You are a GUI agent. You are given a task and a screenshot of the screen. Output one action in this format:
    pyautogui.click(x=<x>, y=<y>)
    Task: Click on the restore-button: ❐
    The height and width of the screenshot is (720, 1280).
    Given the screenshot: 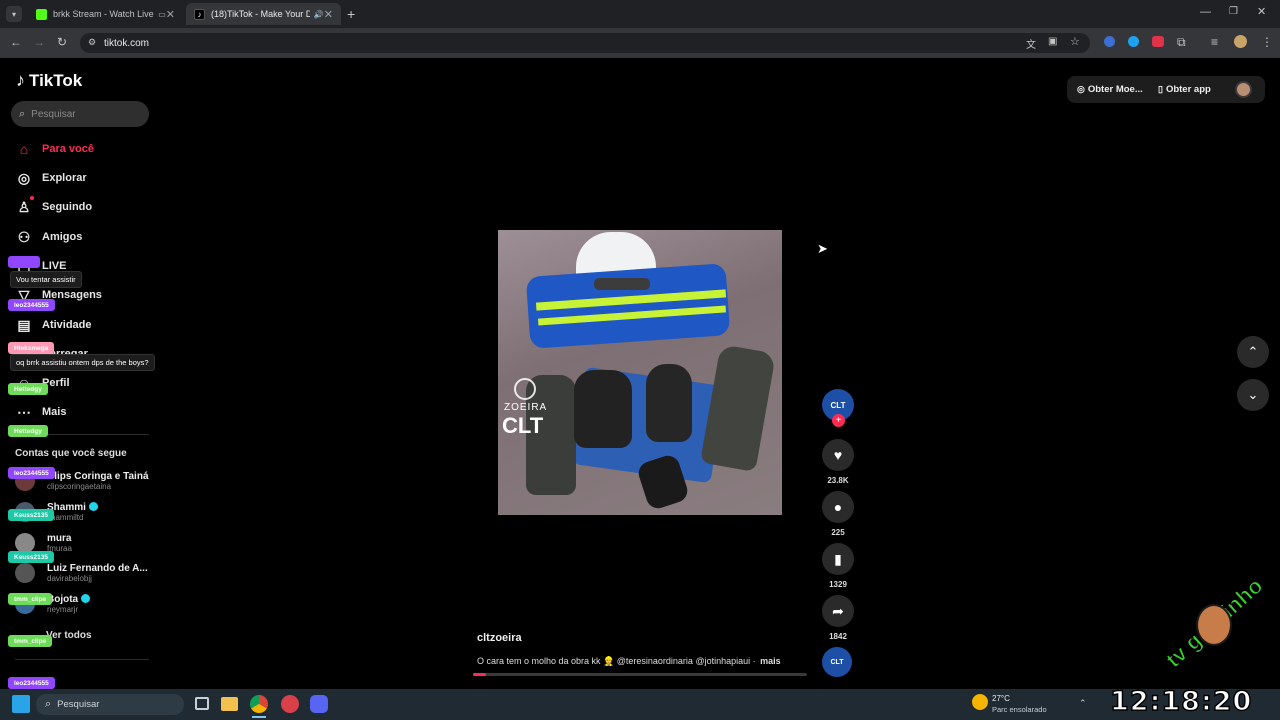 What is the action you would take?
    pyautogui.click(x=1233, y=11)
    